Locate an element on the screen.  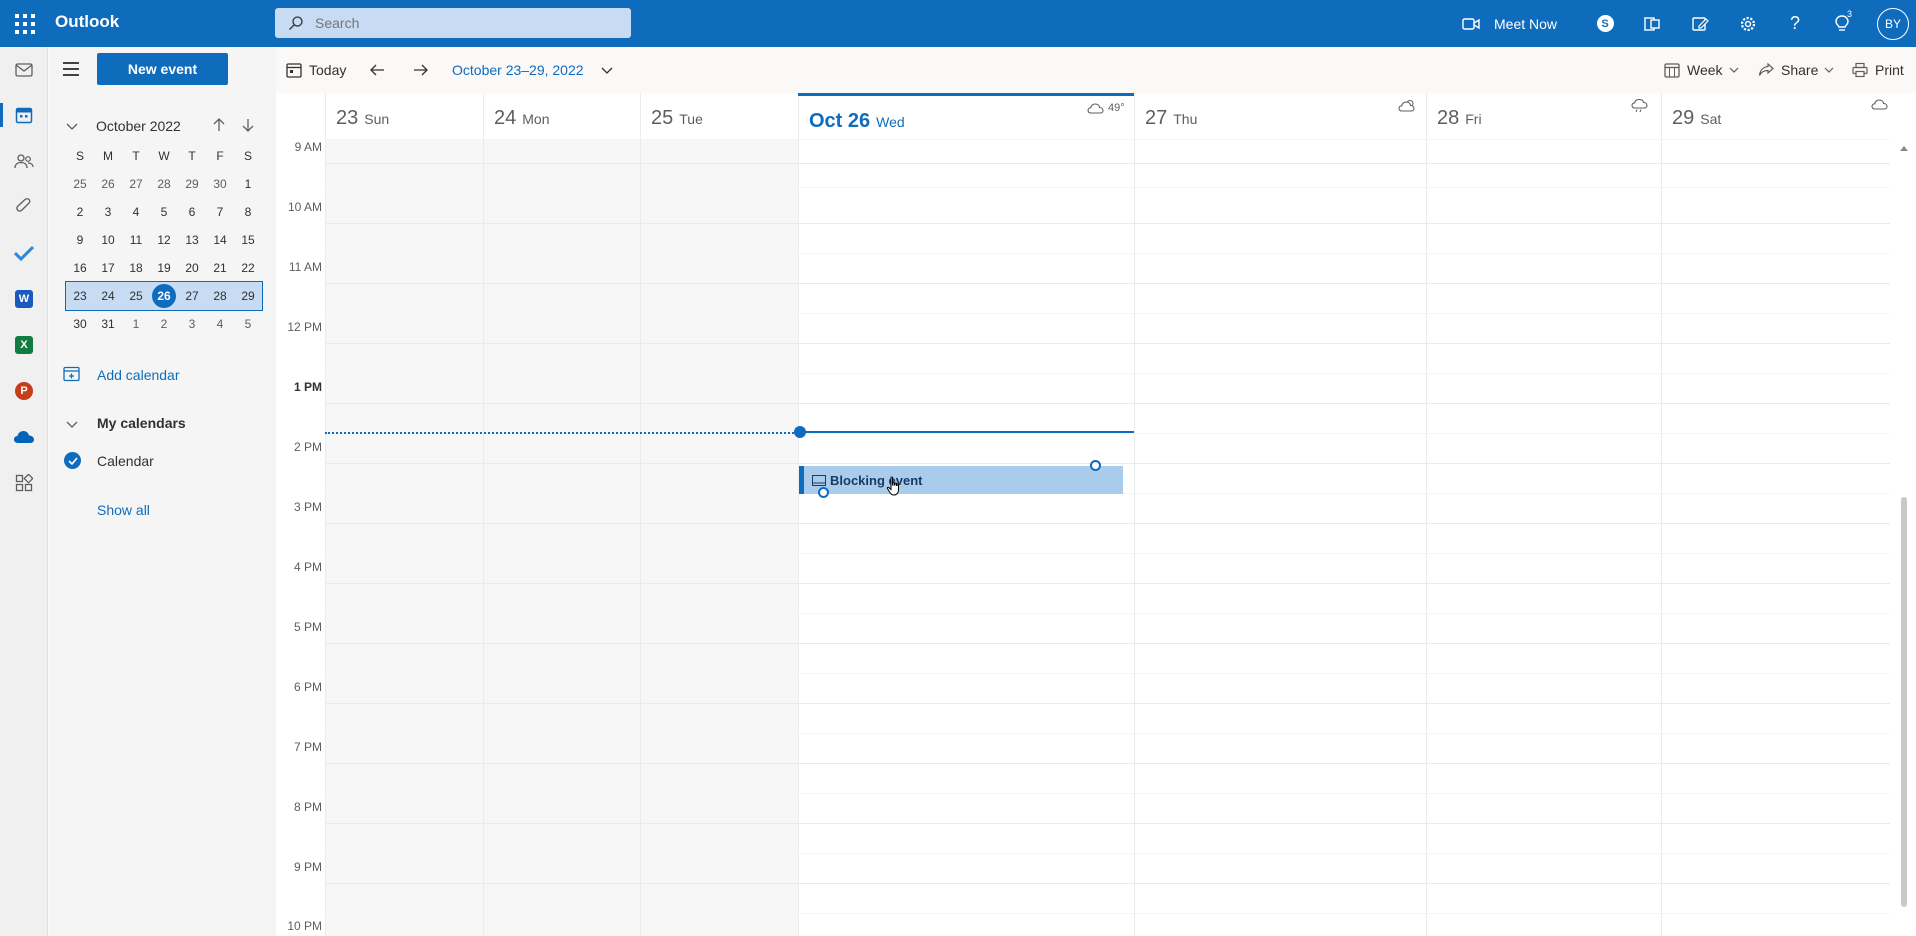
rail-excel: X is located at coordinates (24, 345).